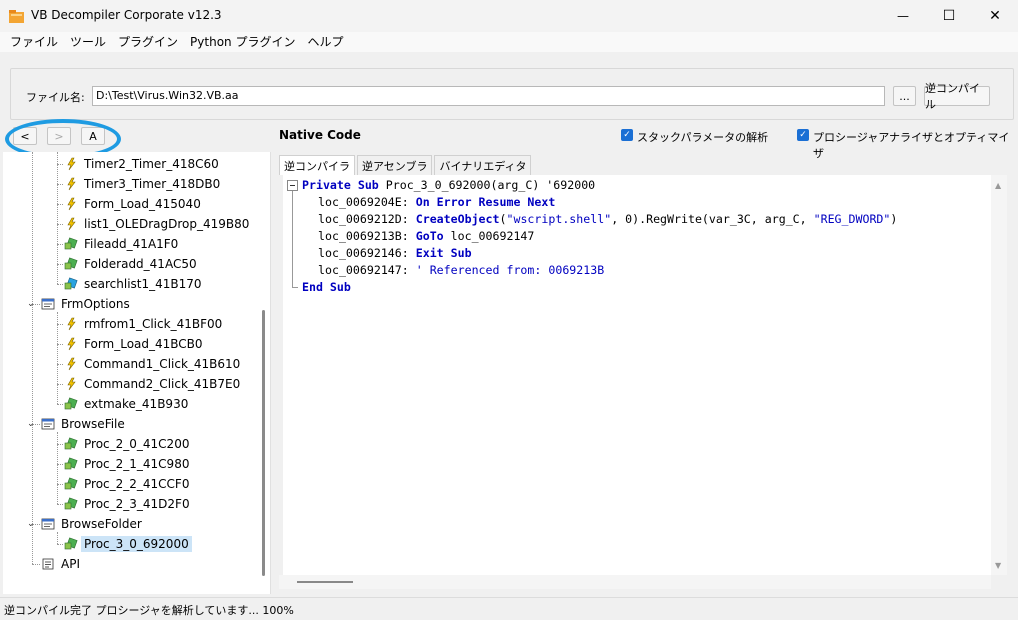 The height and width of the screenshot is (620, 1018). I want to click on proc-blue-icon, so click(71, 284).